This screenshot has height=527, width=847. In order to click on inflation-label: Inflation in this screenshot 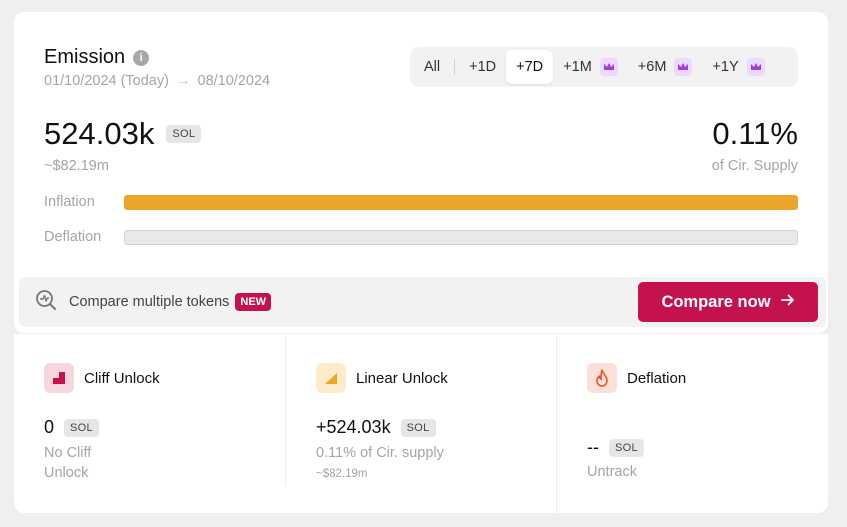, I will do `click(69, 202)`.